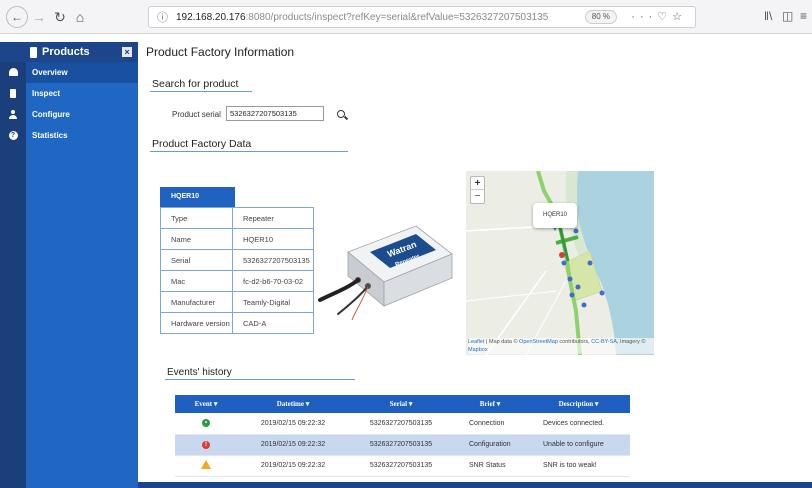 The width and height of the screenshot is (812, 488). Describe the element at coordinates (196, 114) in the screenshot. I see `serial-label: Product serial` at that location.